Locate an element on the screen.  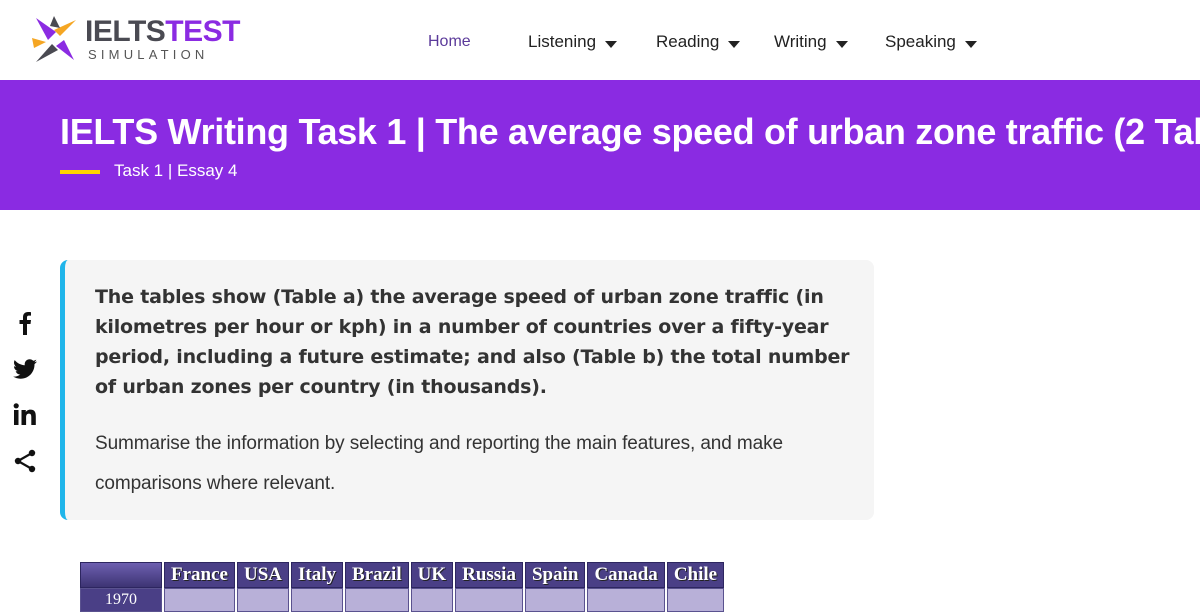
table-column-header: France is located at coordinates (199, 575).